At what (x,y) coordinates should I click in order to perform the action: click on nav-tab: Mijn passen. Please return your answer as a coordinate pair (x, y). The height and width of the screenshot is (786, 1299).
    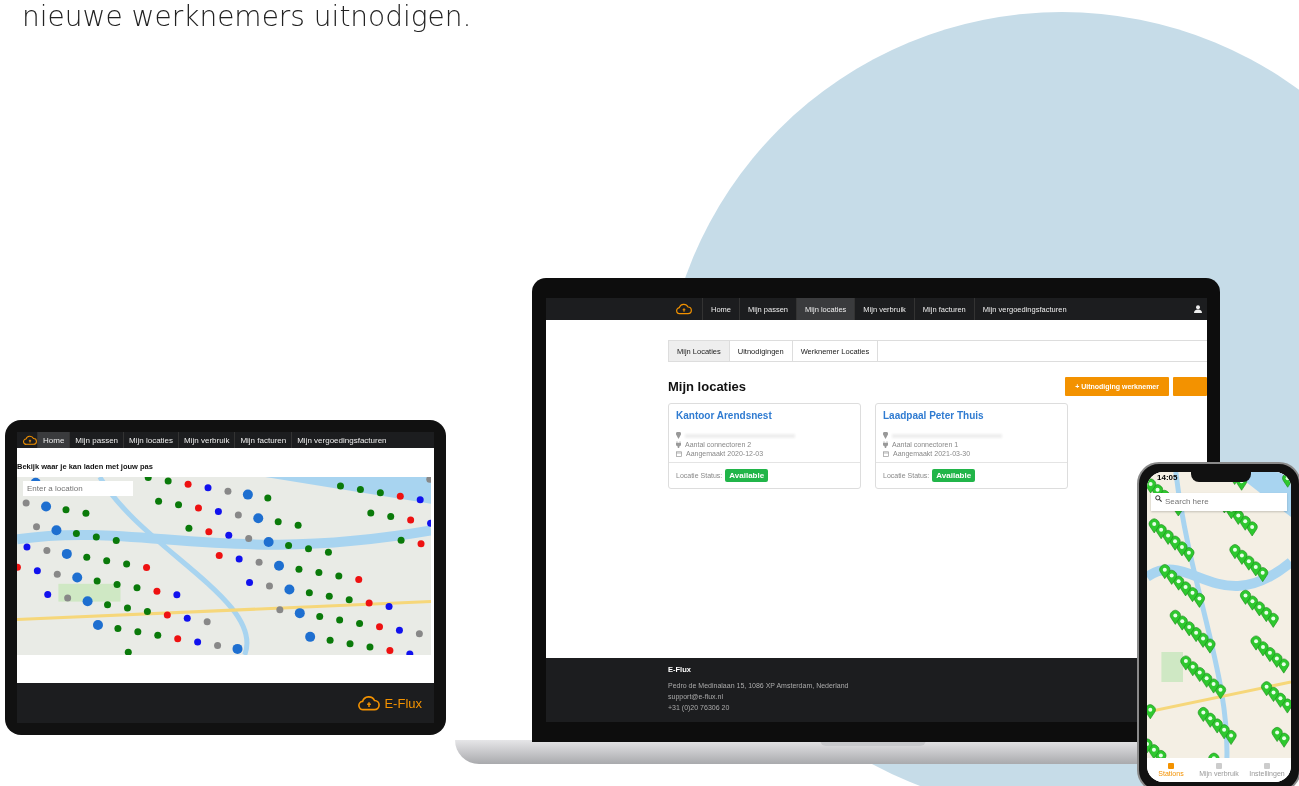
    Looking at the image, I should click on (96, 440).